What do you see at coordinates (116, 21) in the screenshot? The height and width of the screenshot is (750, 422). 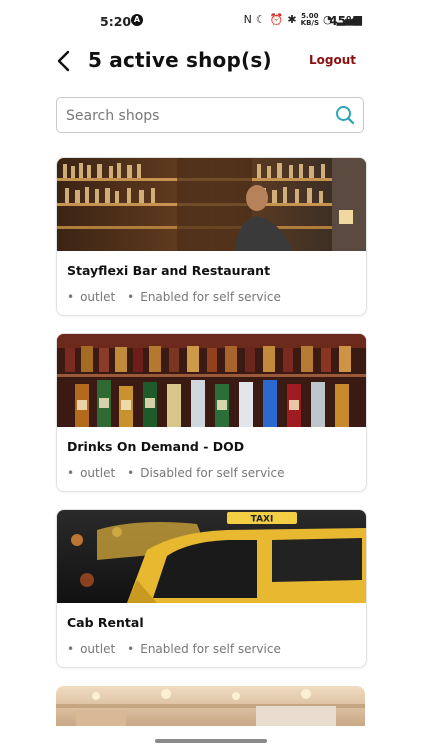 I see `status-time: 5:20` at bounding box center [116, 21].